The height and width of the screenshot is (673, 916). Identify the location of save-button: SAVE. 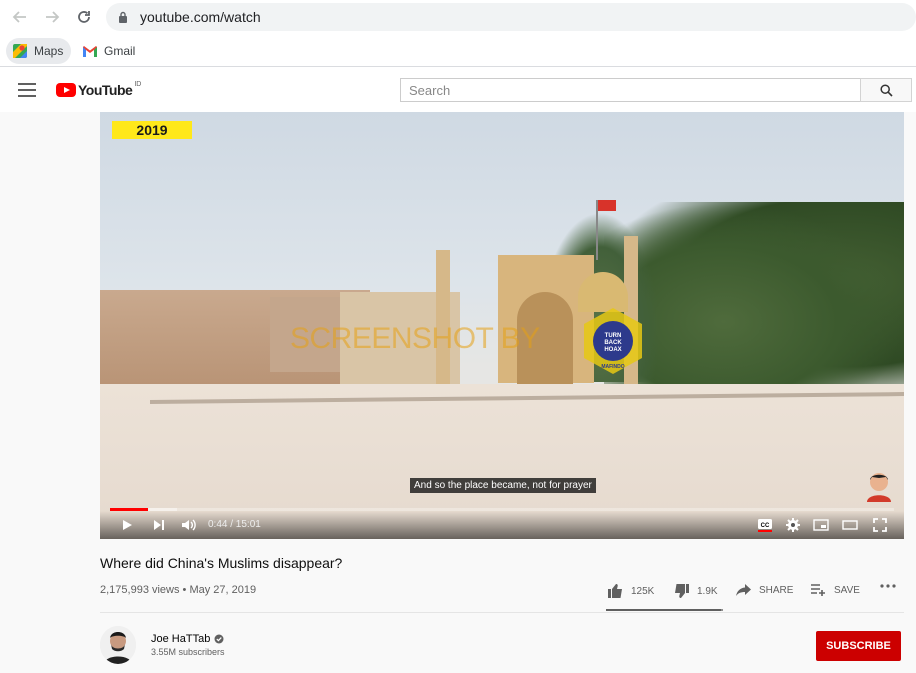
(835, 590).